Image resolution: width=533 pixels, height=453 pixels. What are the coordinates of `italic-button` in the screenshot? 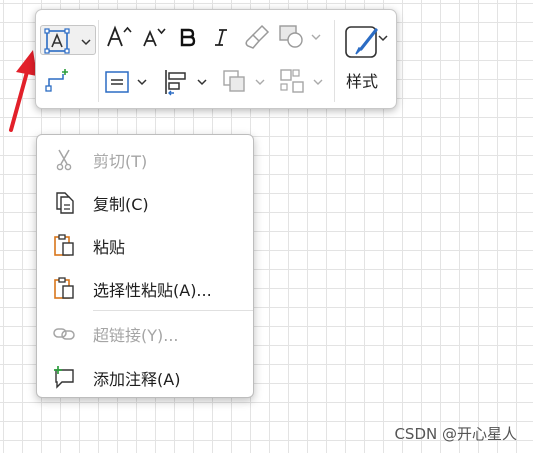 It's located at (221, 37).